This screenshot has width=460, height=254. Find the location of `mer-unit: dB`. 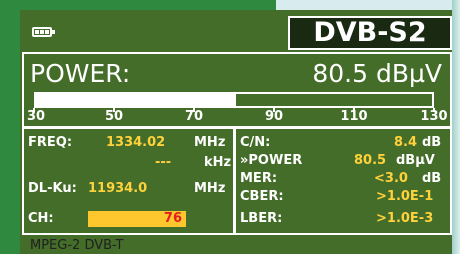

mer-unit: dB is located at coordinates (432, 178).